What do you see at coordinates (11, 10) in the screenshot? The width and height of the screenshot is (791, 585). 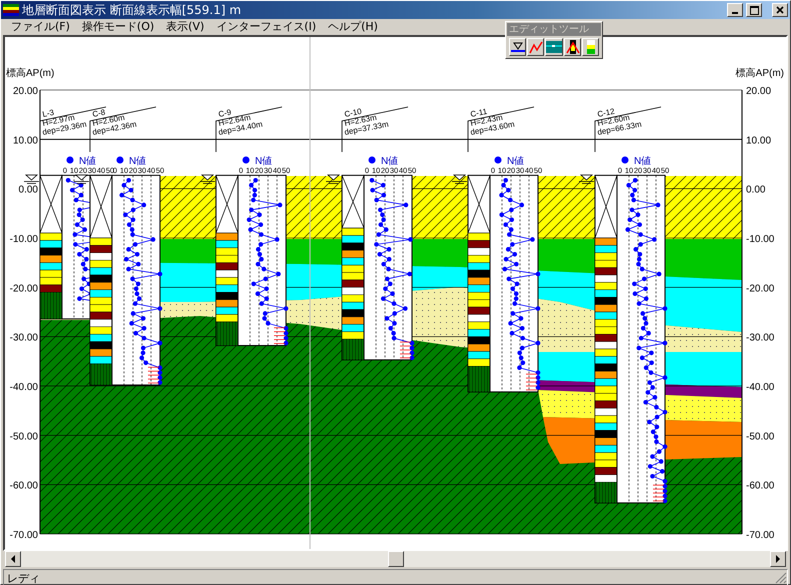 I see `app-icon` at bounding box center [11, 10].